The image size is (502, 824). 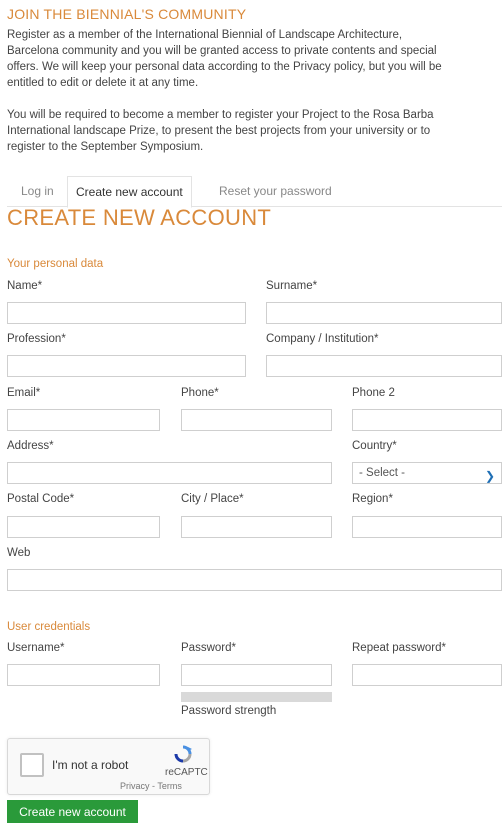 I want to click on phone2-input, so click(x=427, y=420).